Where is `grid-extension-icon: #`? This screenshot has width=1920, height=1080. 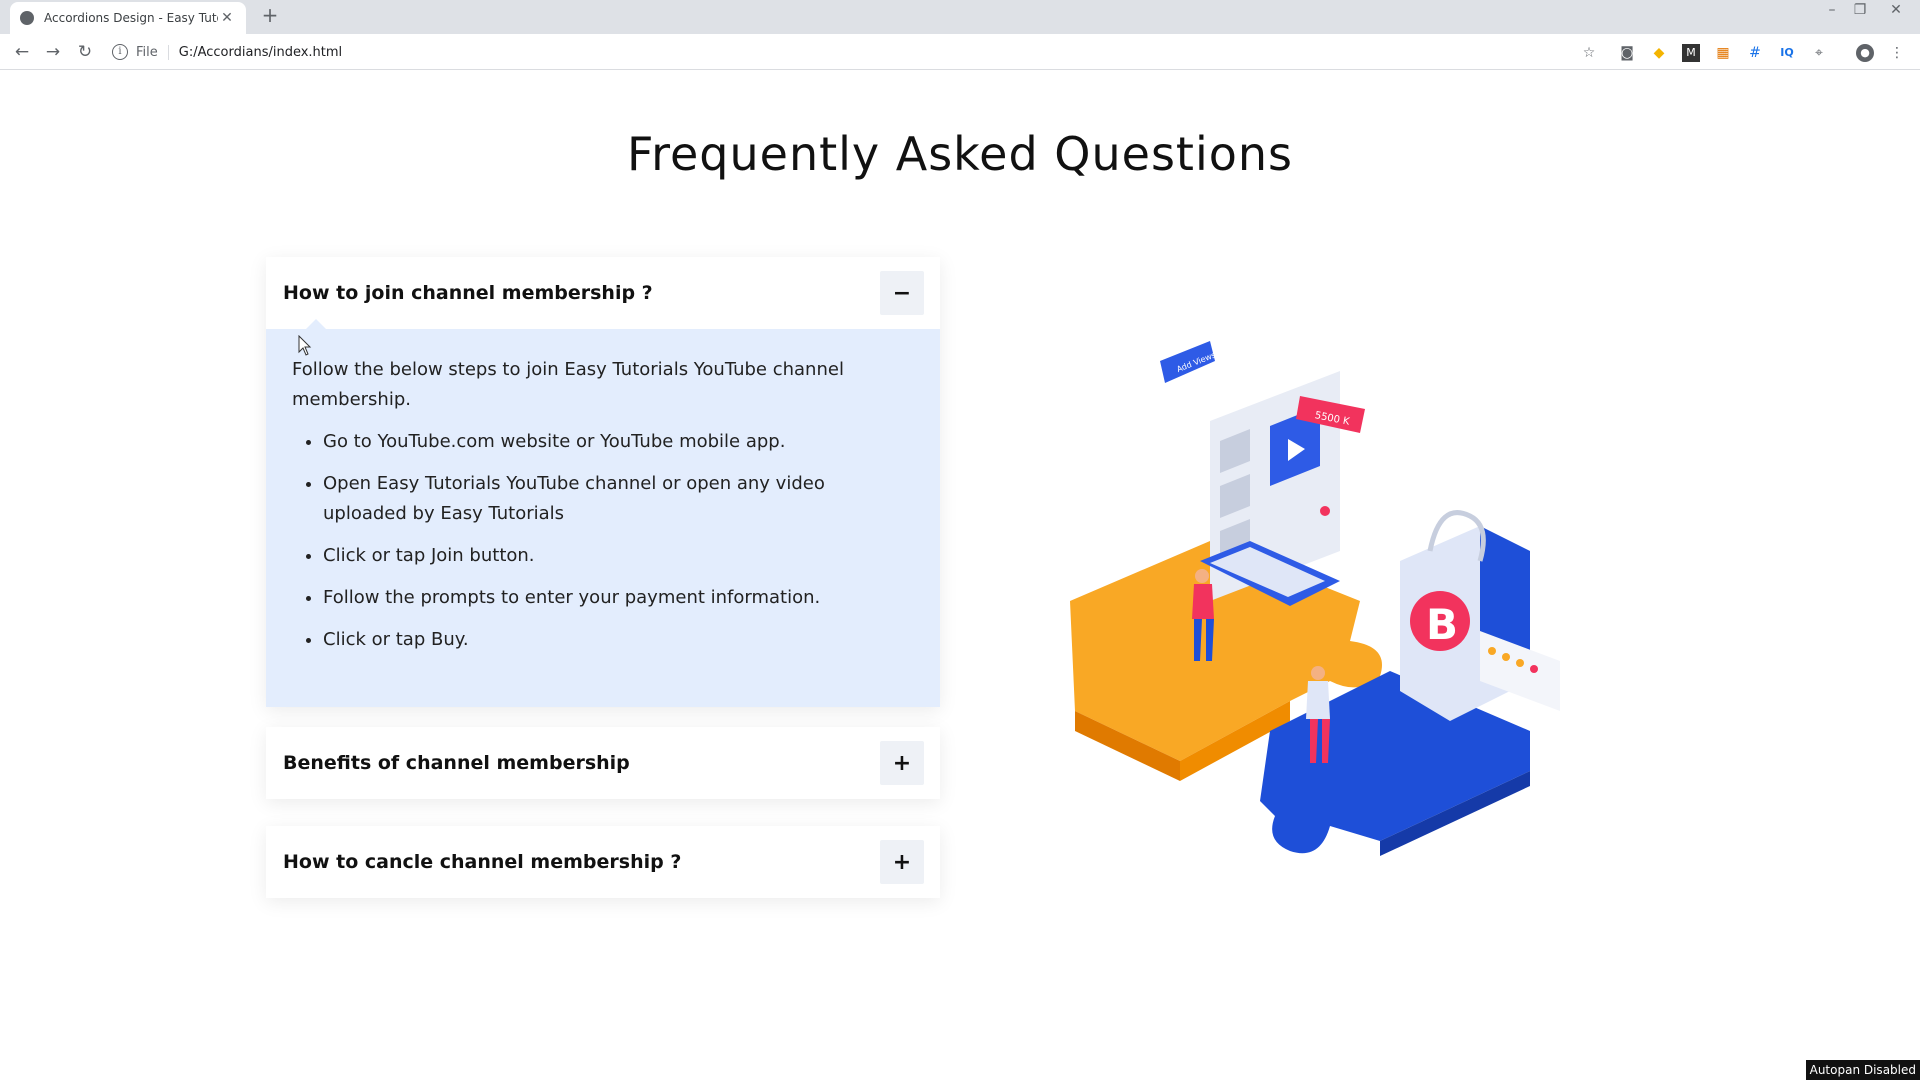
grid-extension-icon: # is located at coordinates (1755, 53).